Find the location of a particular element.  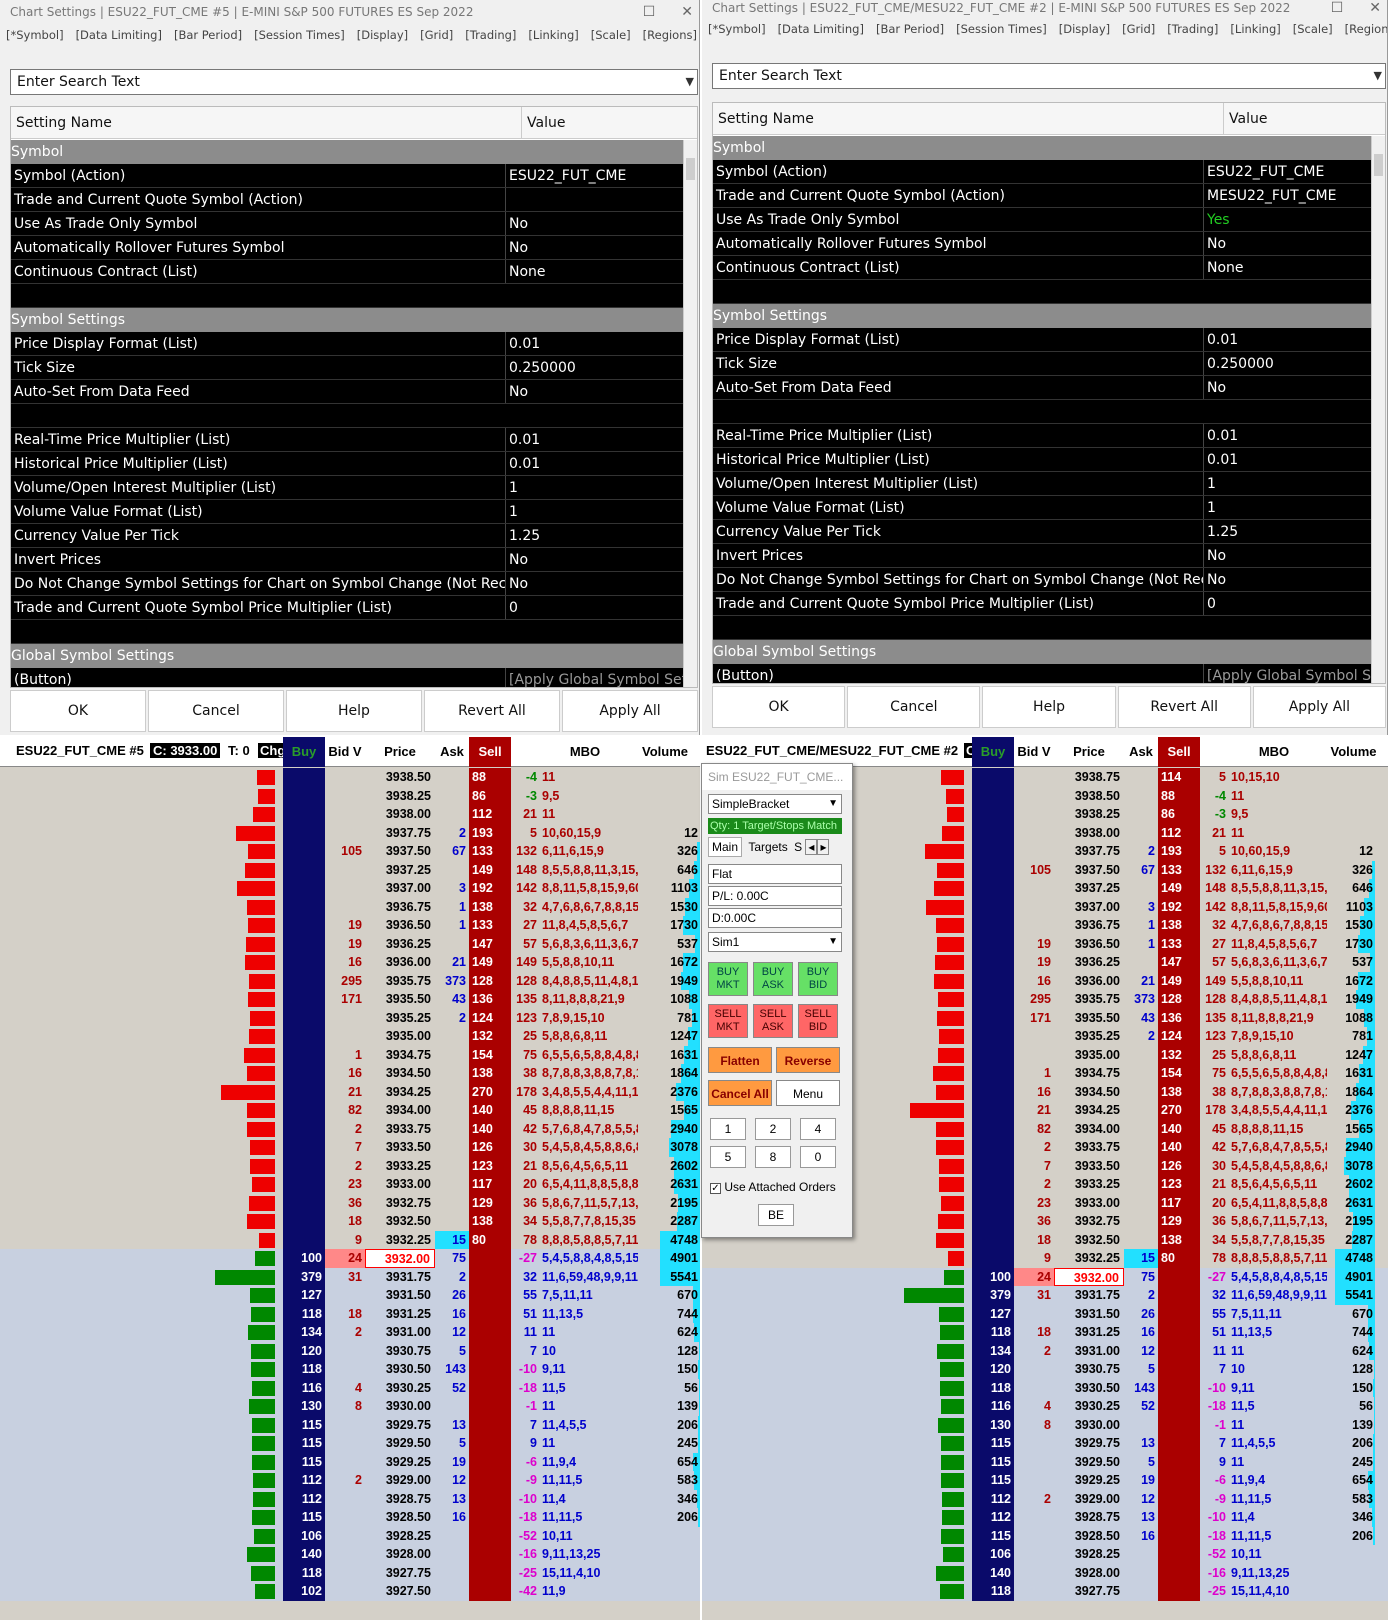

sell-cell: 140 is located at coordinates (490, 1128).